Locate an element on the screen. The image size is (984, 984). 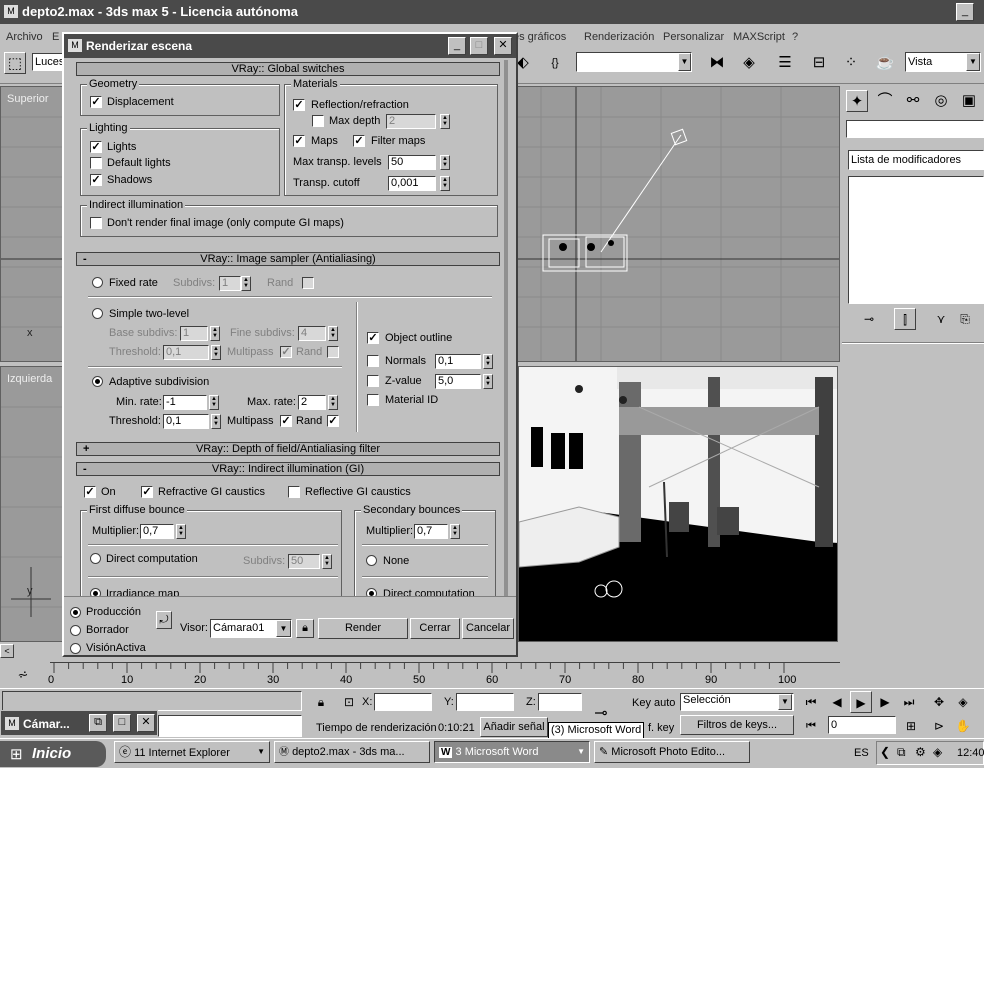
swap-icon: ⤾ is located at coordinates (164, 620).